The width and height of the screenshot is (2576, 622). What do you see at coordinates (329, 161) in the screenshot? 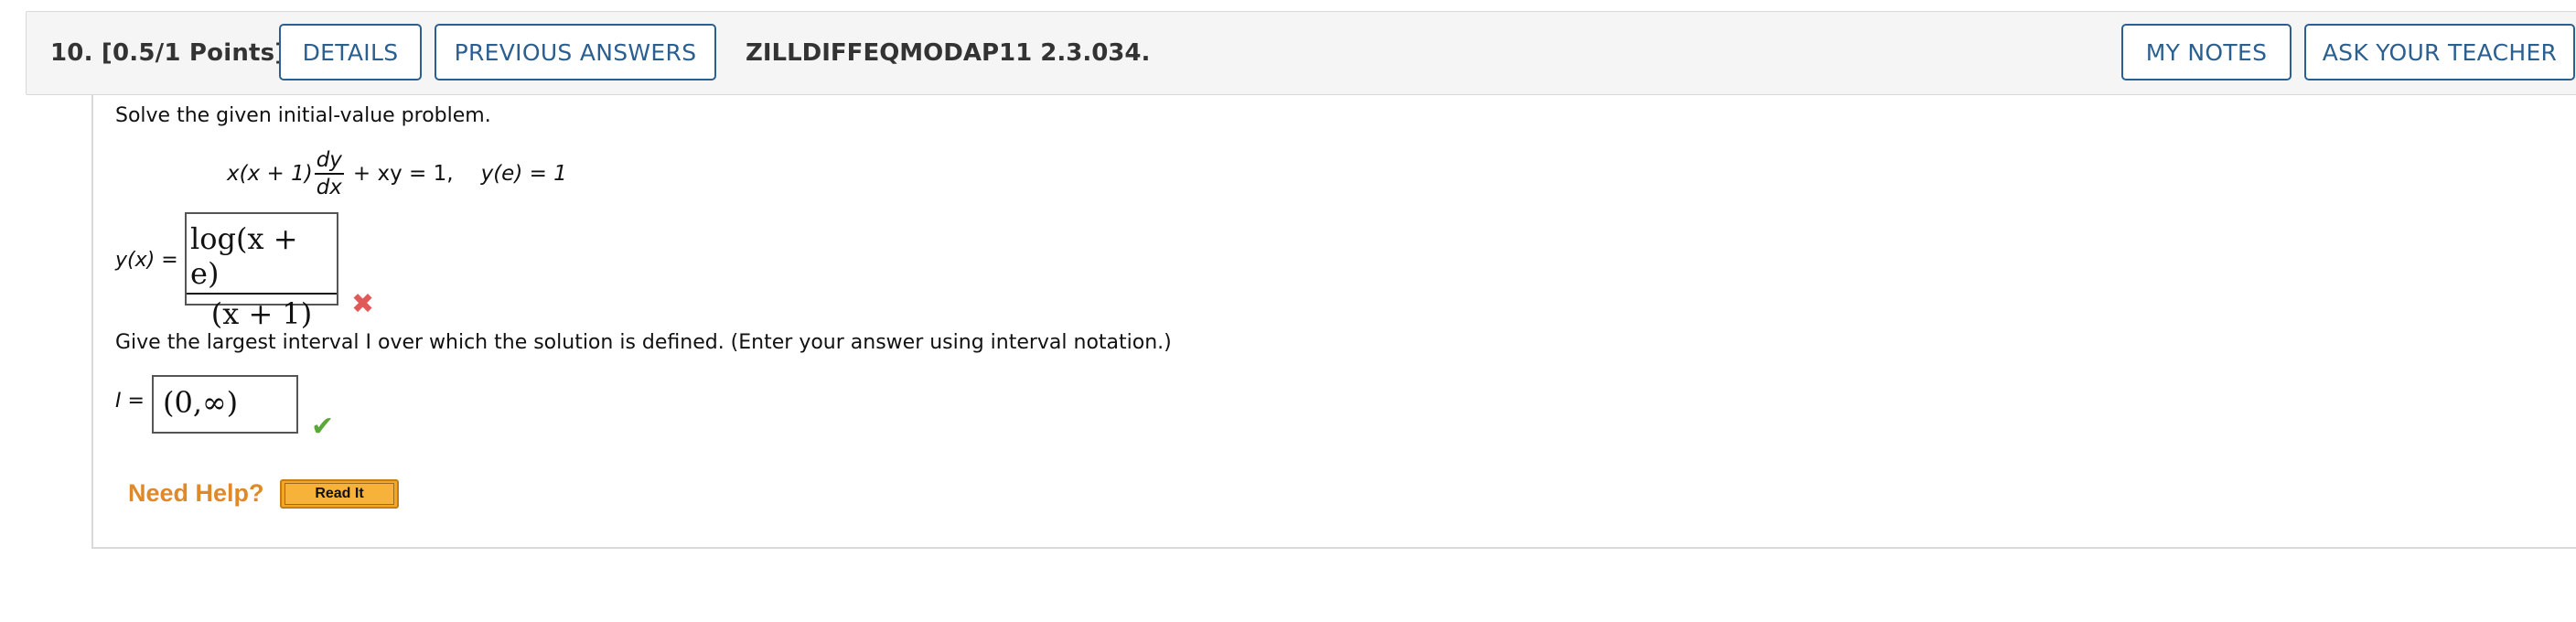
I see `fraction-numerator: dy` at bounding box center [329, 161].